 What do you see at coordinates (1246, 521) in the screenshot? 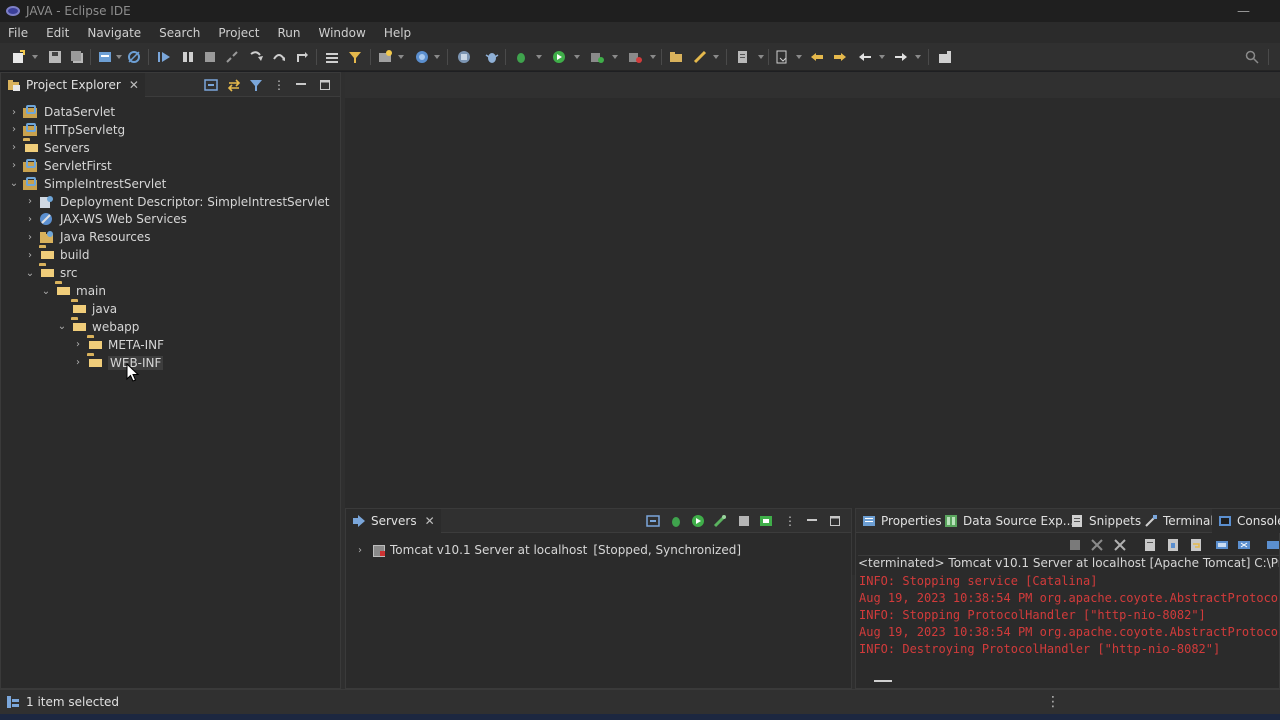
I see `tab-console: Console` at bounding box center [1246, 521].